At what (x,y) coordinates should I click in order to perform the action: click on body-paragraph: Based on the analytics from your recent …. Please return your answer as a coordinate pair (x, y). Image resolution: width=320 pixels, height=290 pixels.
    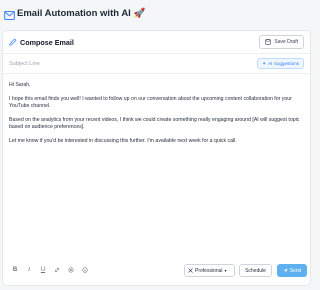
    Looking at the image, I should click on (154, 123).